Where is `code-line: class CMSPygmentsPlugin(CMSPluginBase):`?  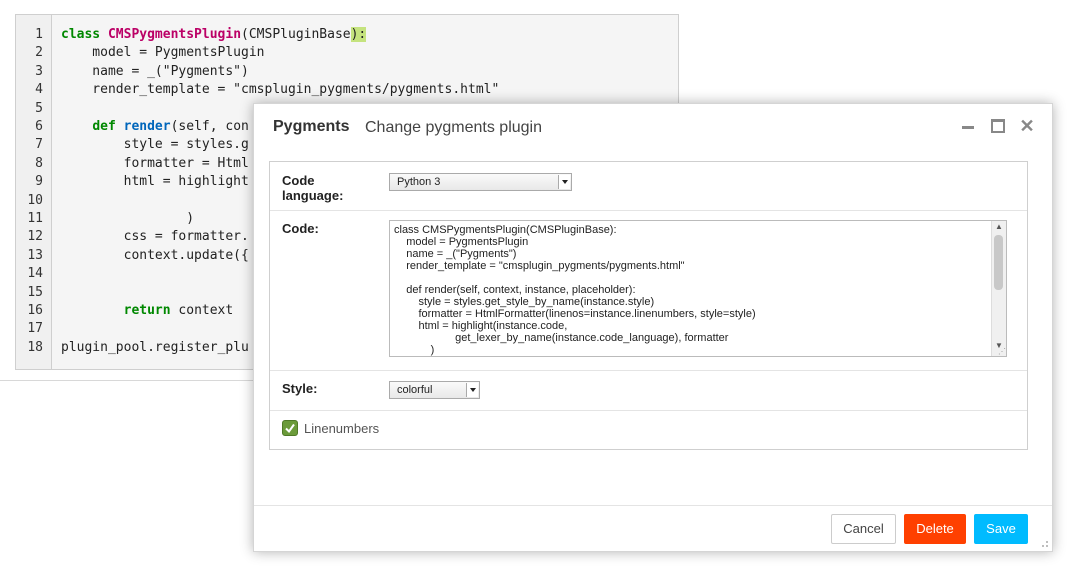 code-line: class CMSPygmentsPlugin(CMSPluginBase): is located at coordinates (280, 35).